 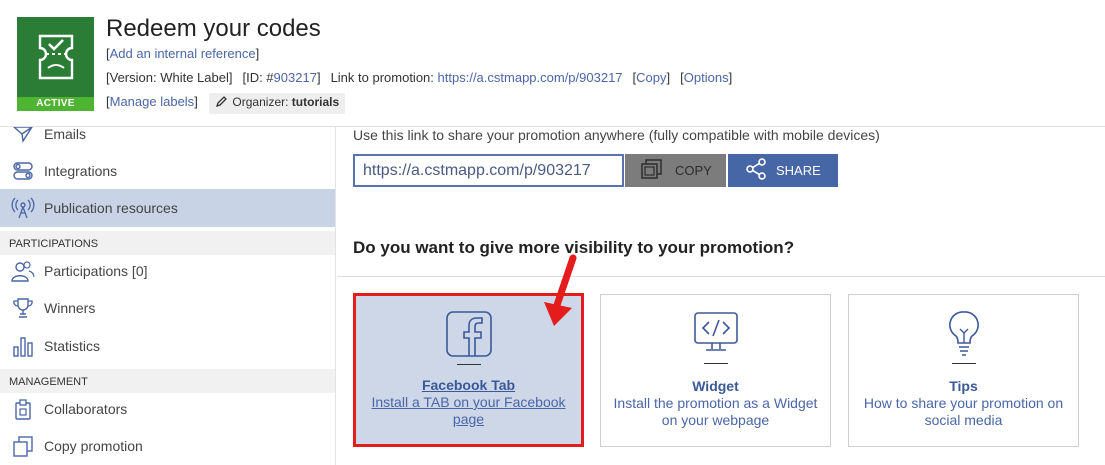 I want to click on sidebar-item-label: Statistics, so click(x=72, y=346).